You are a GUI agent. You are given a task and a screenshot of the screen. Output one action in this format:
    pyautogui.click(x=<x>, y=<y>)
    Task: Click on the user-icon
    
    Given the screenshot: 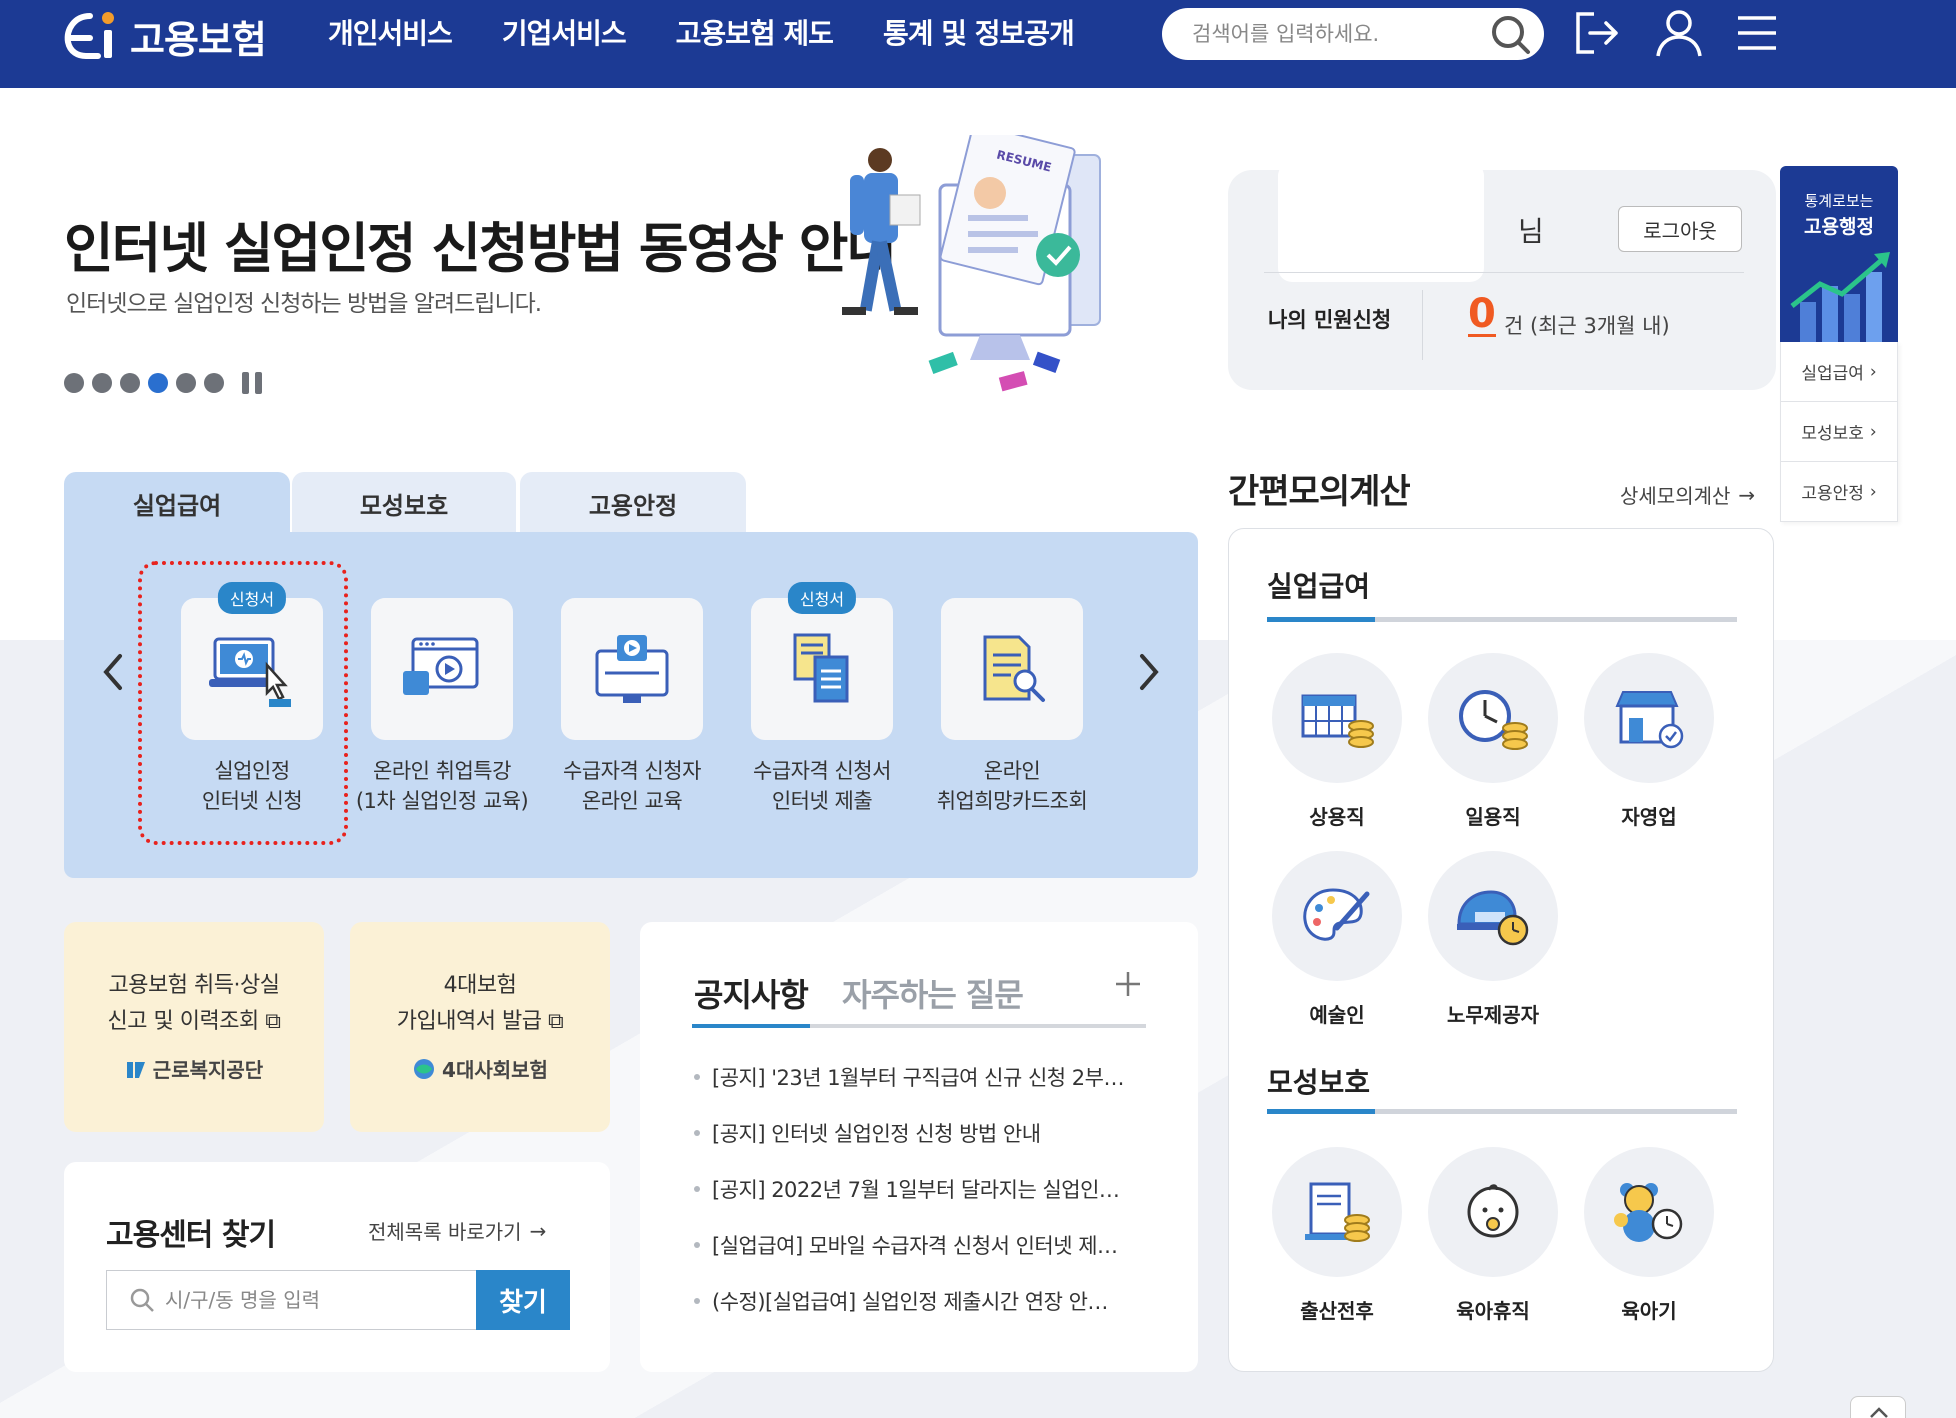 What is the action you would take?
    pyautogui.click(x=1679, y=33)
    